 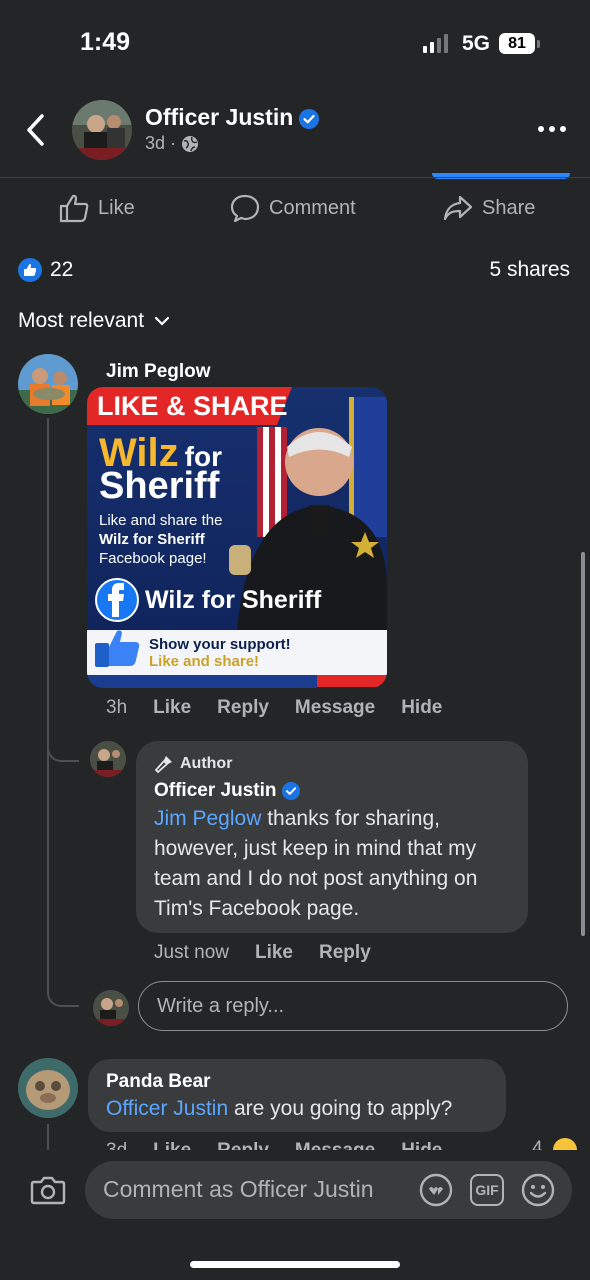 What do you see at coordinates (172, 708) in the screenshot?
I see `comment-like-button: Like` at bounding box center [172, 708].